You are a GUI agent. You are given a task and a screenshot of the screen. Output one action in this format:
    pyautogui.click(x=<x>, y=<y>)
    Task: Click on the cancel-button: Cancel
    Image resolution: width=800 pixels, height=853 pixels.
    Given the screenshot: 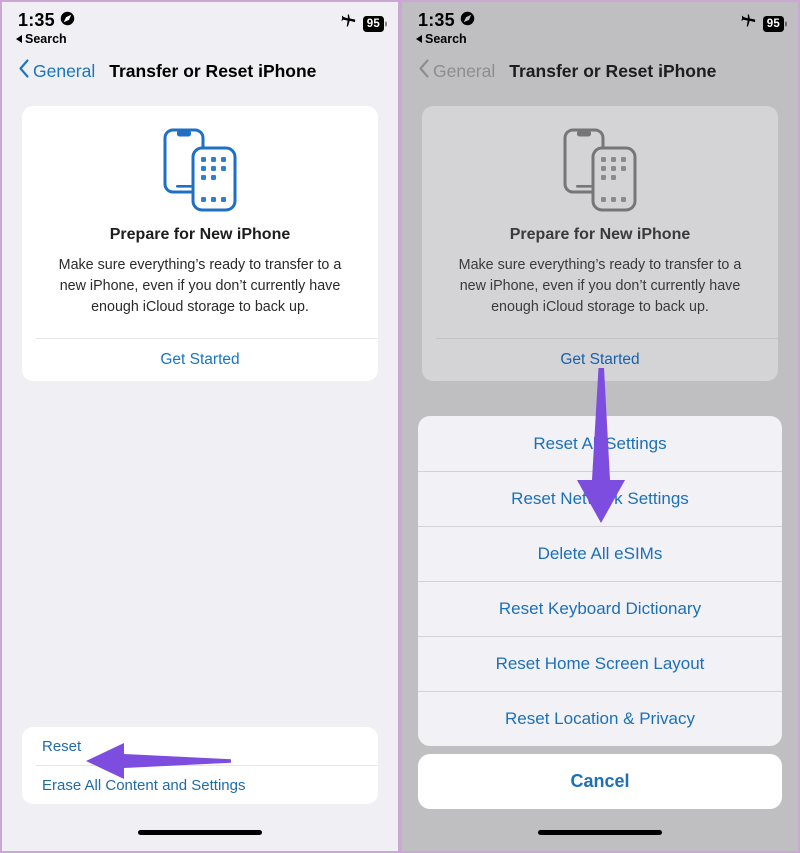 What is the action you would take?
    pyautogui.click(x=600, y=781)
    